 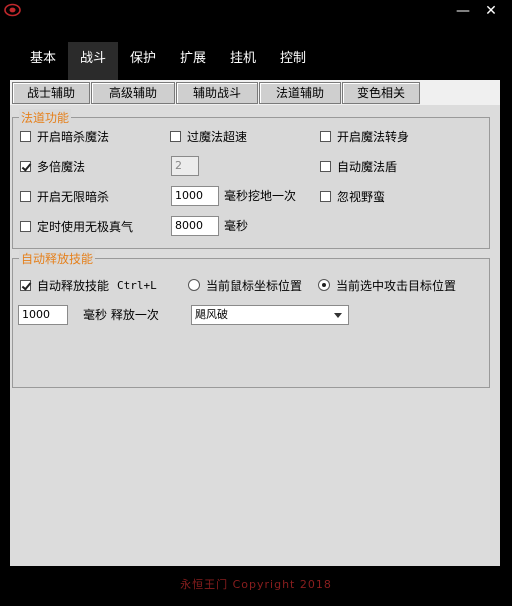 What do you see at coordinates (256, 584) in the screenshot?
I see `copyright-footer: 永恒王门 Copyright 2018` at bounding box center [256, 584].